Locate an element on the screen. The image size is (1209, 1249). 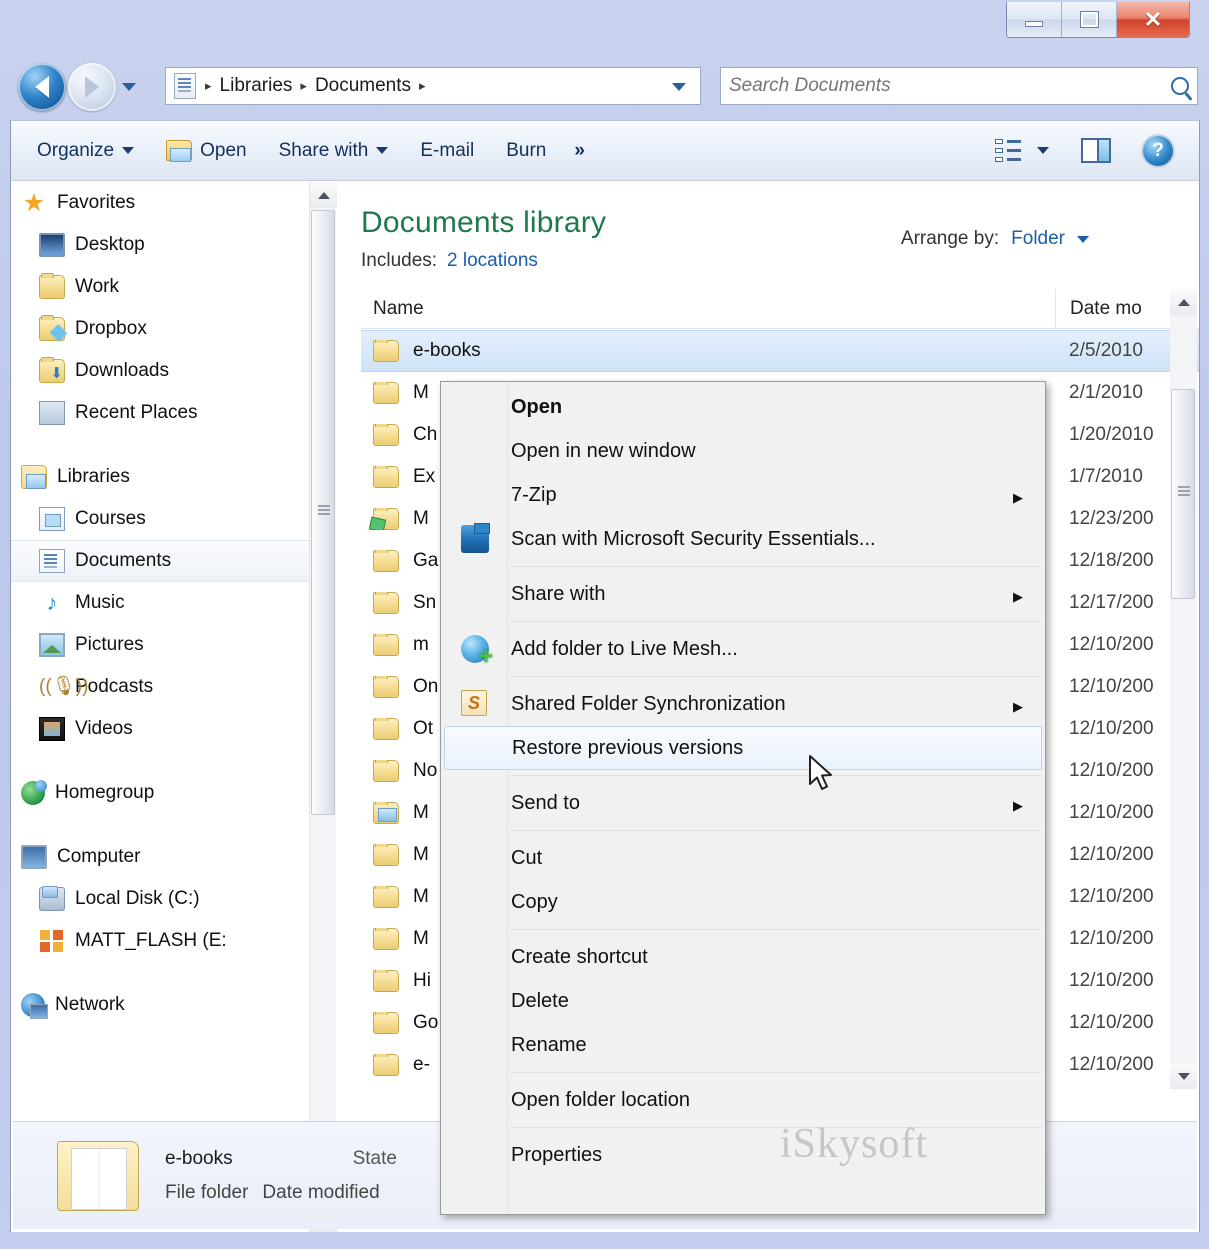
maximize-button is located at coordinates (1089, 19).